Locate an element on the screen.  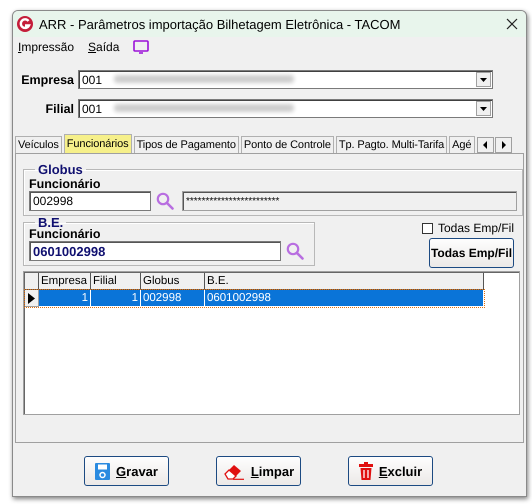
scroll-right-icon is located at coordinates (503, 145).